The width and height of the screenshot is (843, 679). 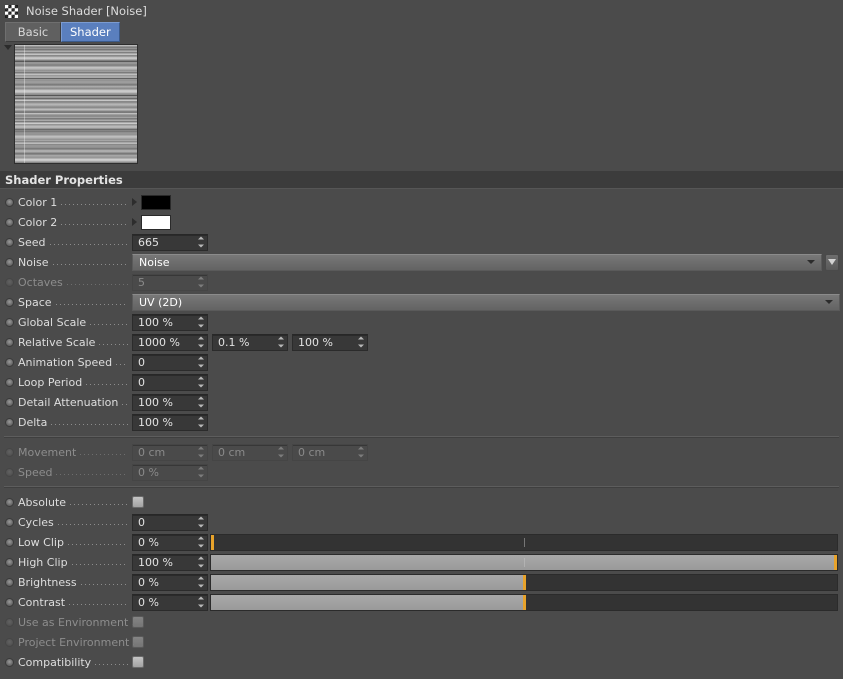 What do you see at coordinates (170, 562) in the screenshot?
I see `high-clip-input: 100 %` at bounding box center [170, 562].